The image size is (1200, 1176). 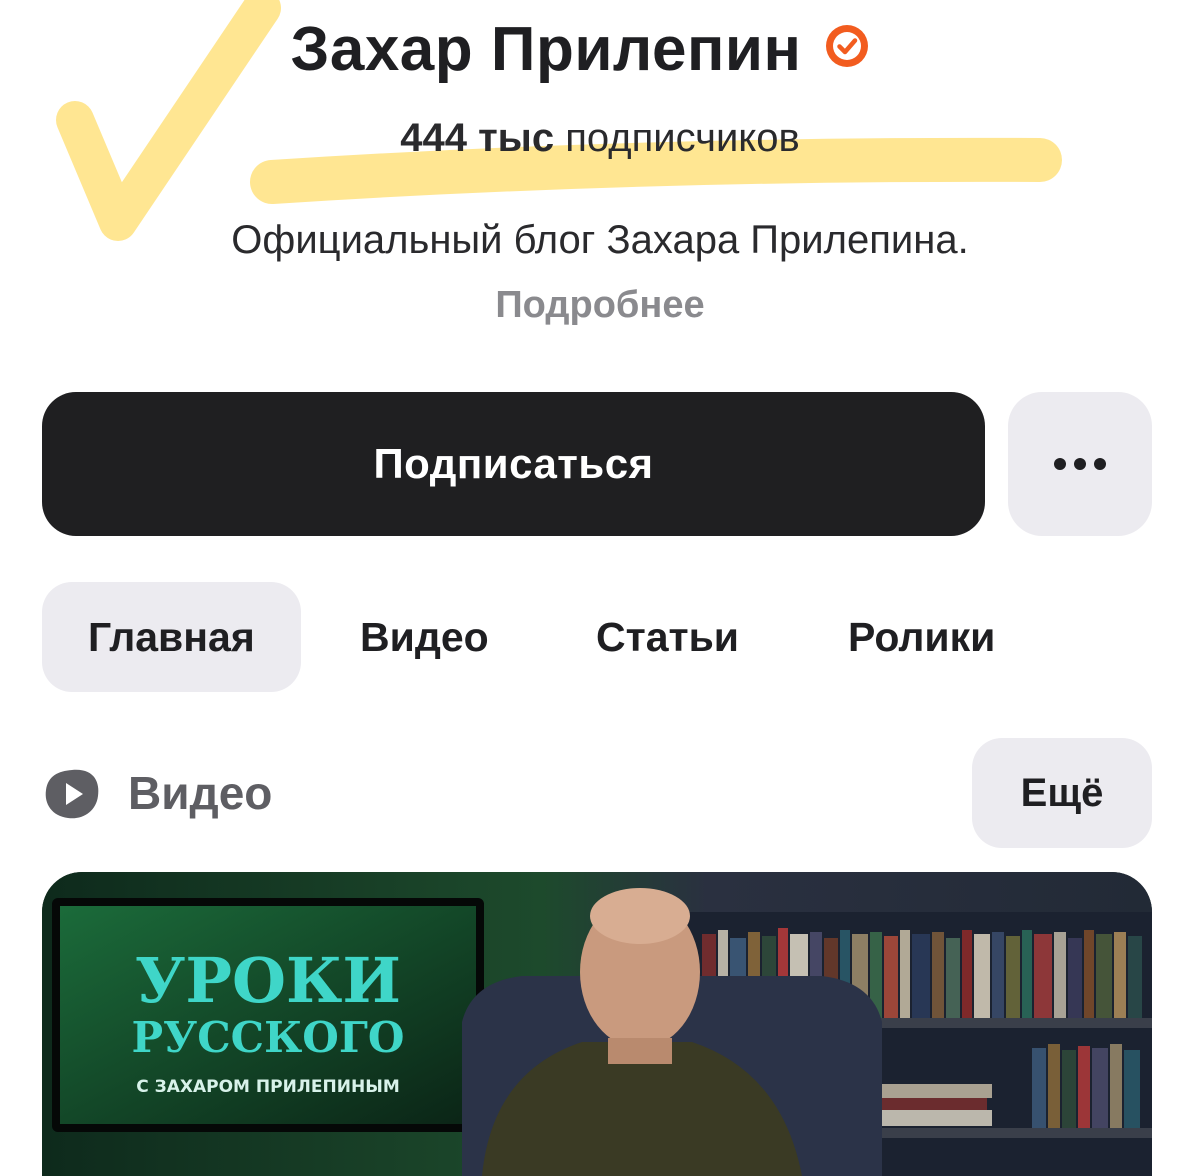 What do you see at coordinates (1062, 793) in the screenshot?
I see `more-videos-button: Ещё` at bounding box center [1062, 793].